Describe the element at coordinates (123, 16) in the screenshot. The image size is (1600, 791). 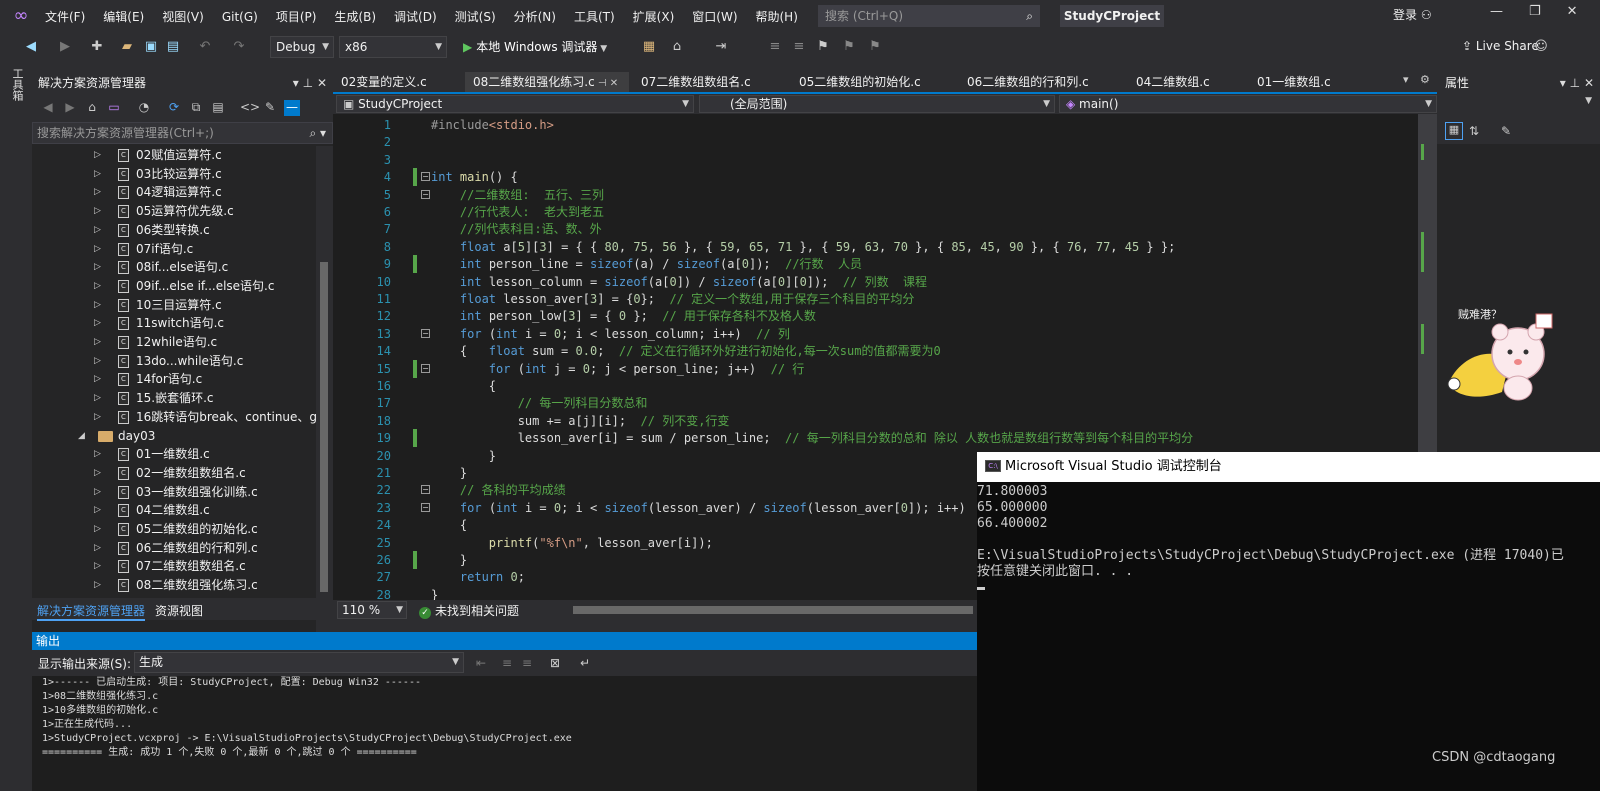
I see `menu-item: 编辑(E)` at that location.